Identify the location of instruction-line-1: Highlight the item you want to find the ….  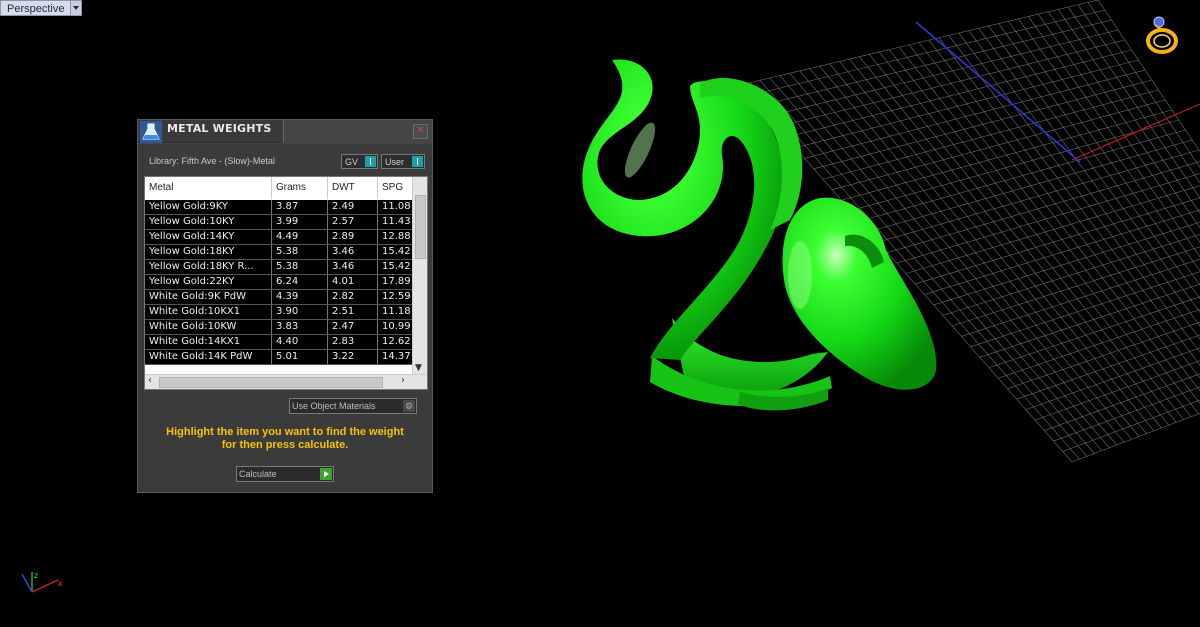
(285, 432).